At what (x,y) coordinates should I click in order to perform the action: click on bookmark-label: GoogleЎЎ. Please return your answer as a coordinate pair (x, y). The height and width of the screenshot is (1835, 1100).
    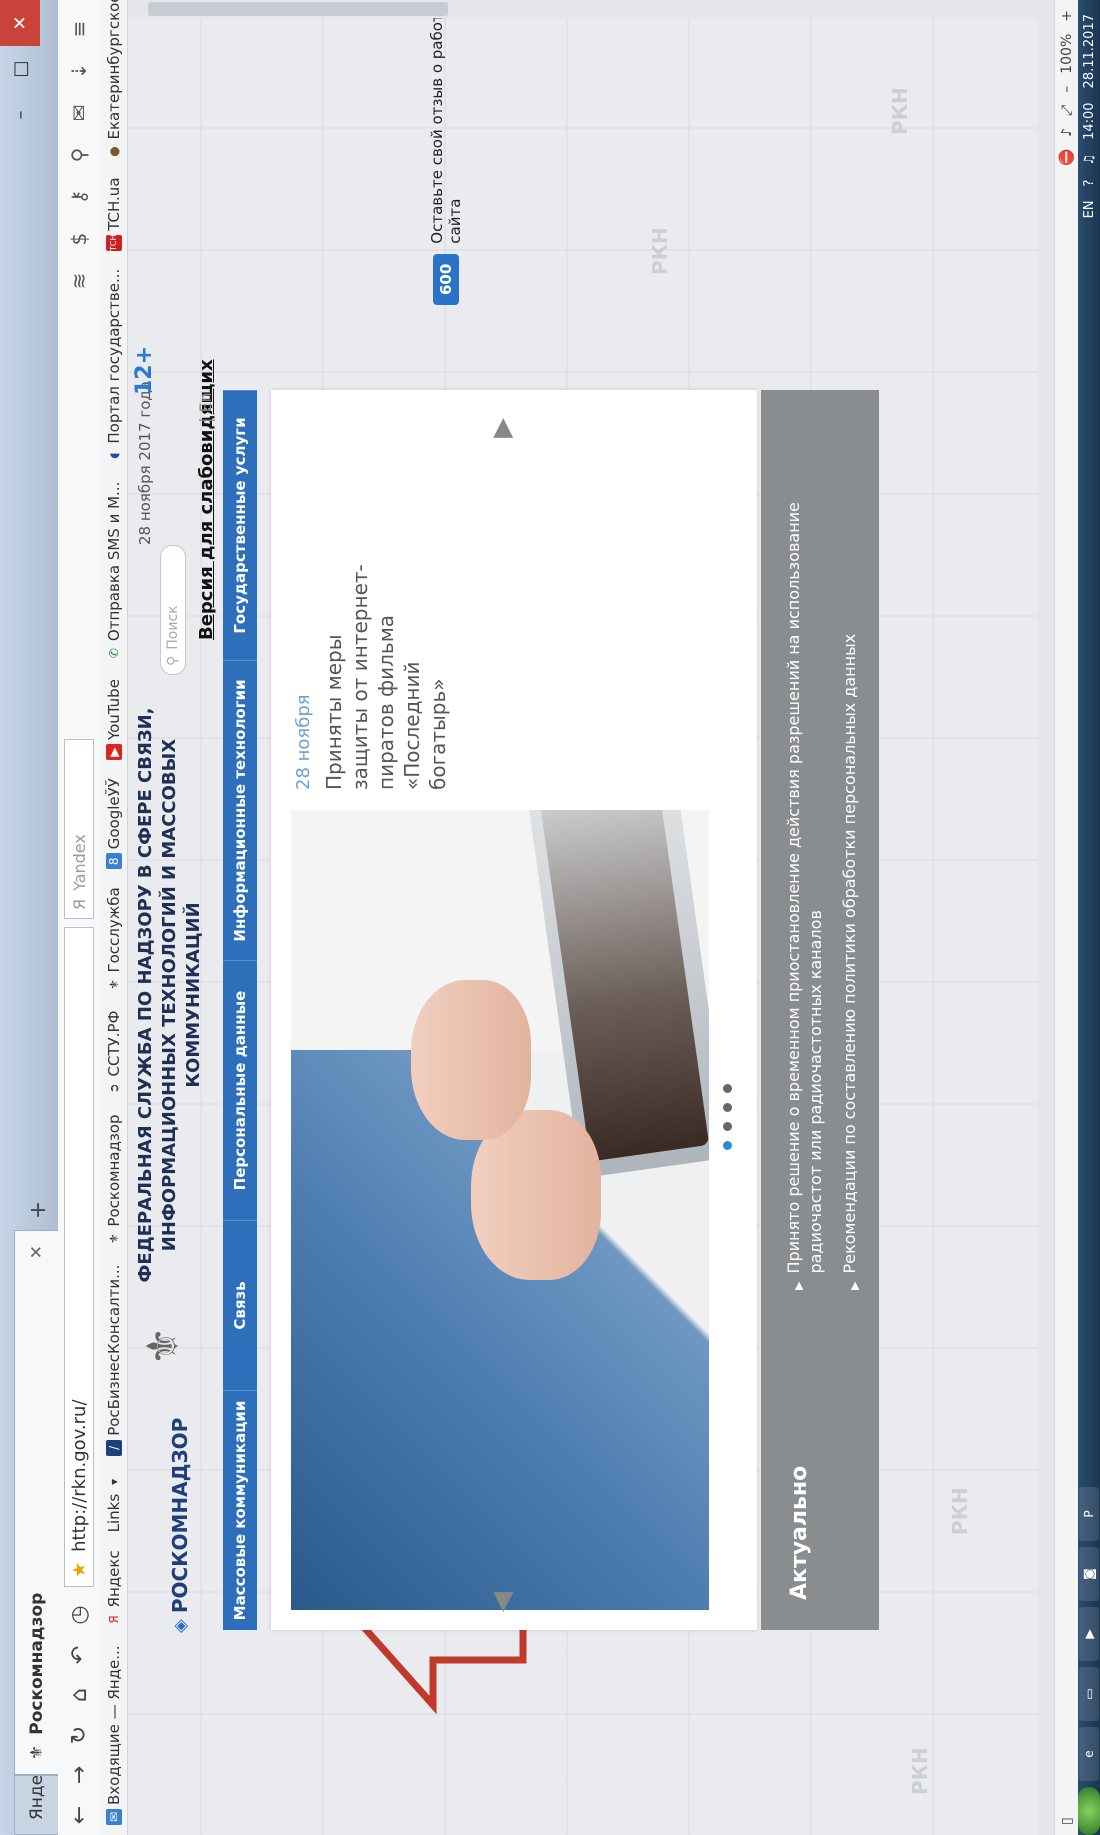
    Looking at the image, I should click on (113, 814).